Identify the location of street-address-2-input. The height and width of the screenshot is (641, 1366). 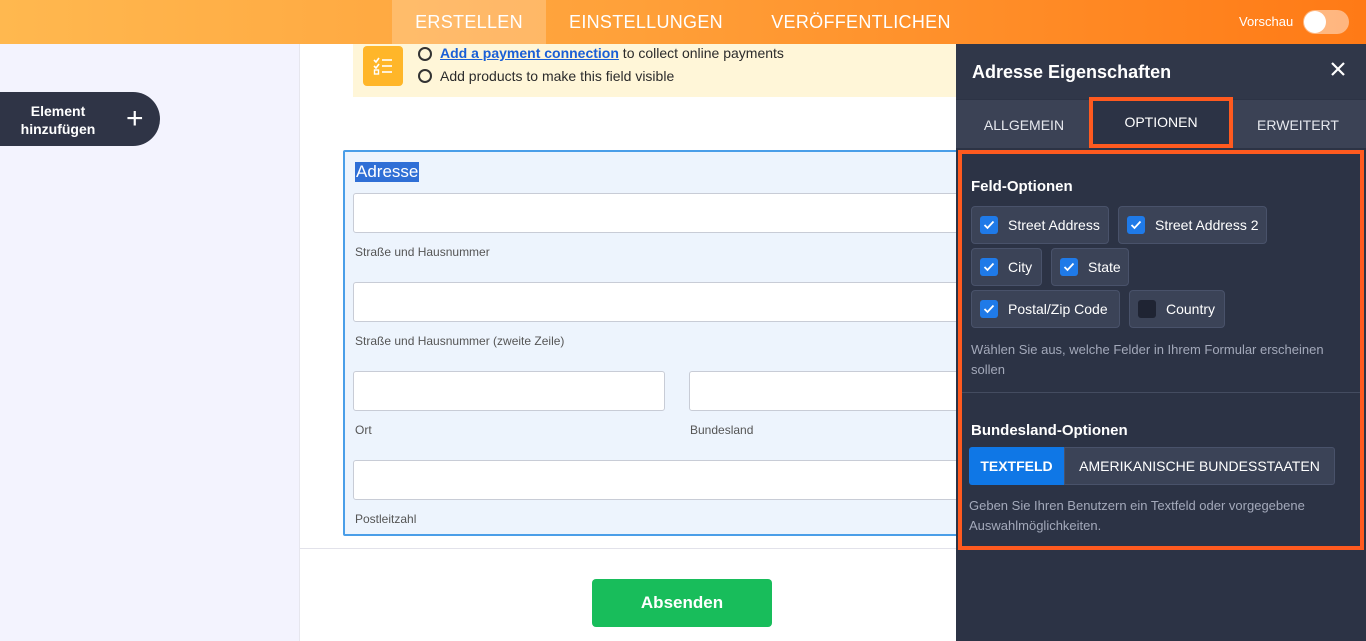
(657, 302).